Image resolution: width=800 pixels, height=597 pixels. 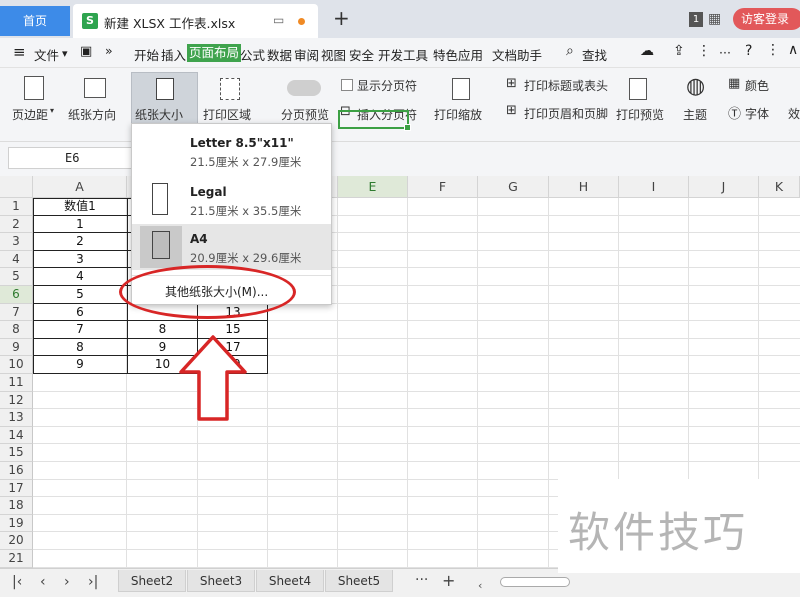 What do you see at coordinates (794, 113) in the screenshot?
I see `effects-button: 效` at bounding box center [794, 113].